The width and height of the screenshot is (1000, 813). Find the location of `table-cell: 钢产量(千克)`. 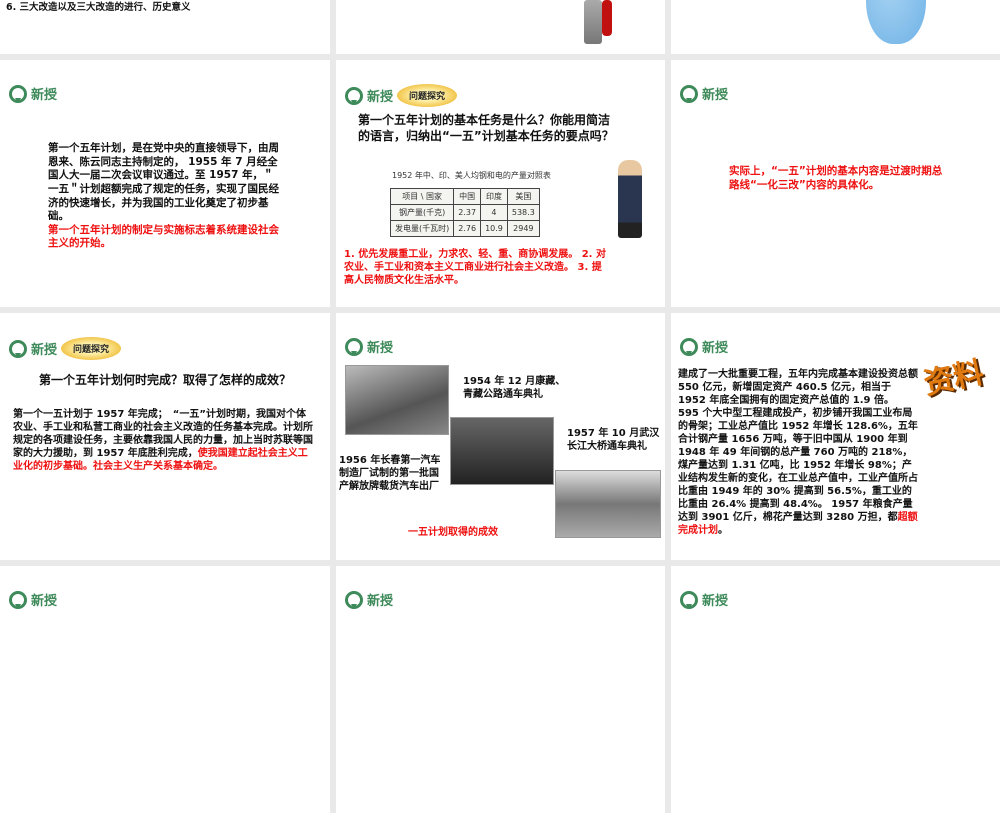

table-cell: 钢产量(千克) is located at coordinates (422, 212).